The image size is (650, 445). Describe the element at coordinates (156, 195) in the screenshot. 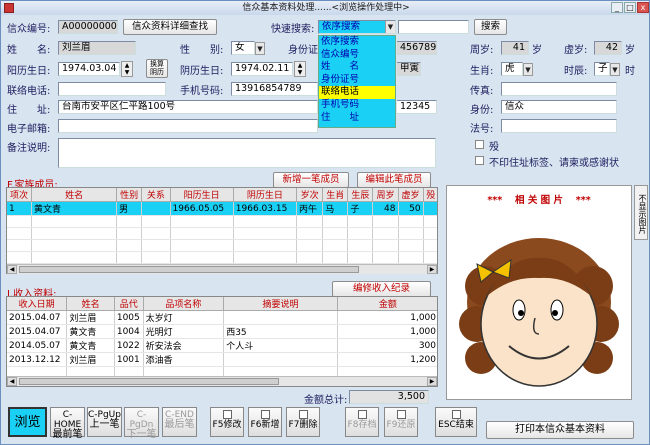

I see `column-header: 关系` at that location.